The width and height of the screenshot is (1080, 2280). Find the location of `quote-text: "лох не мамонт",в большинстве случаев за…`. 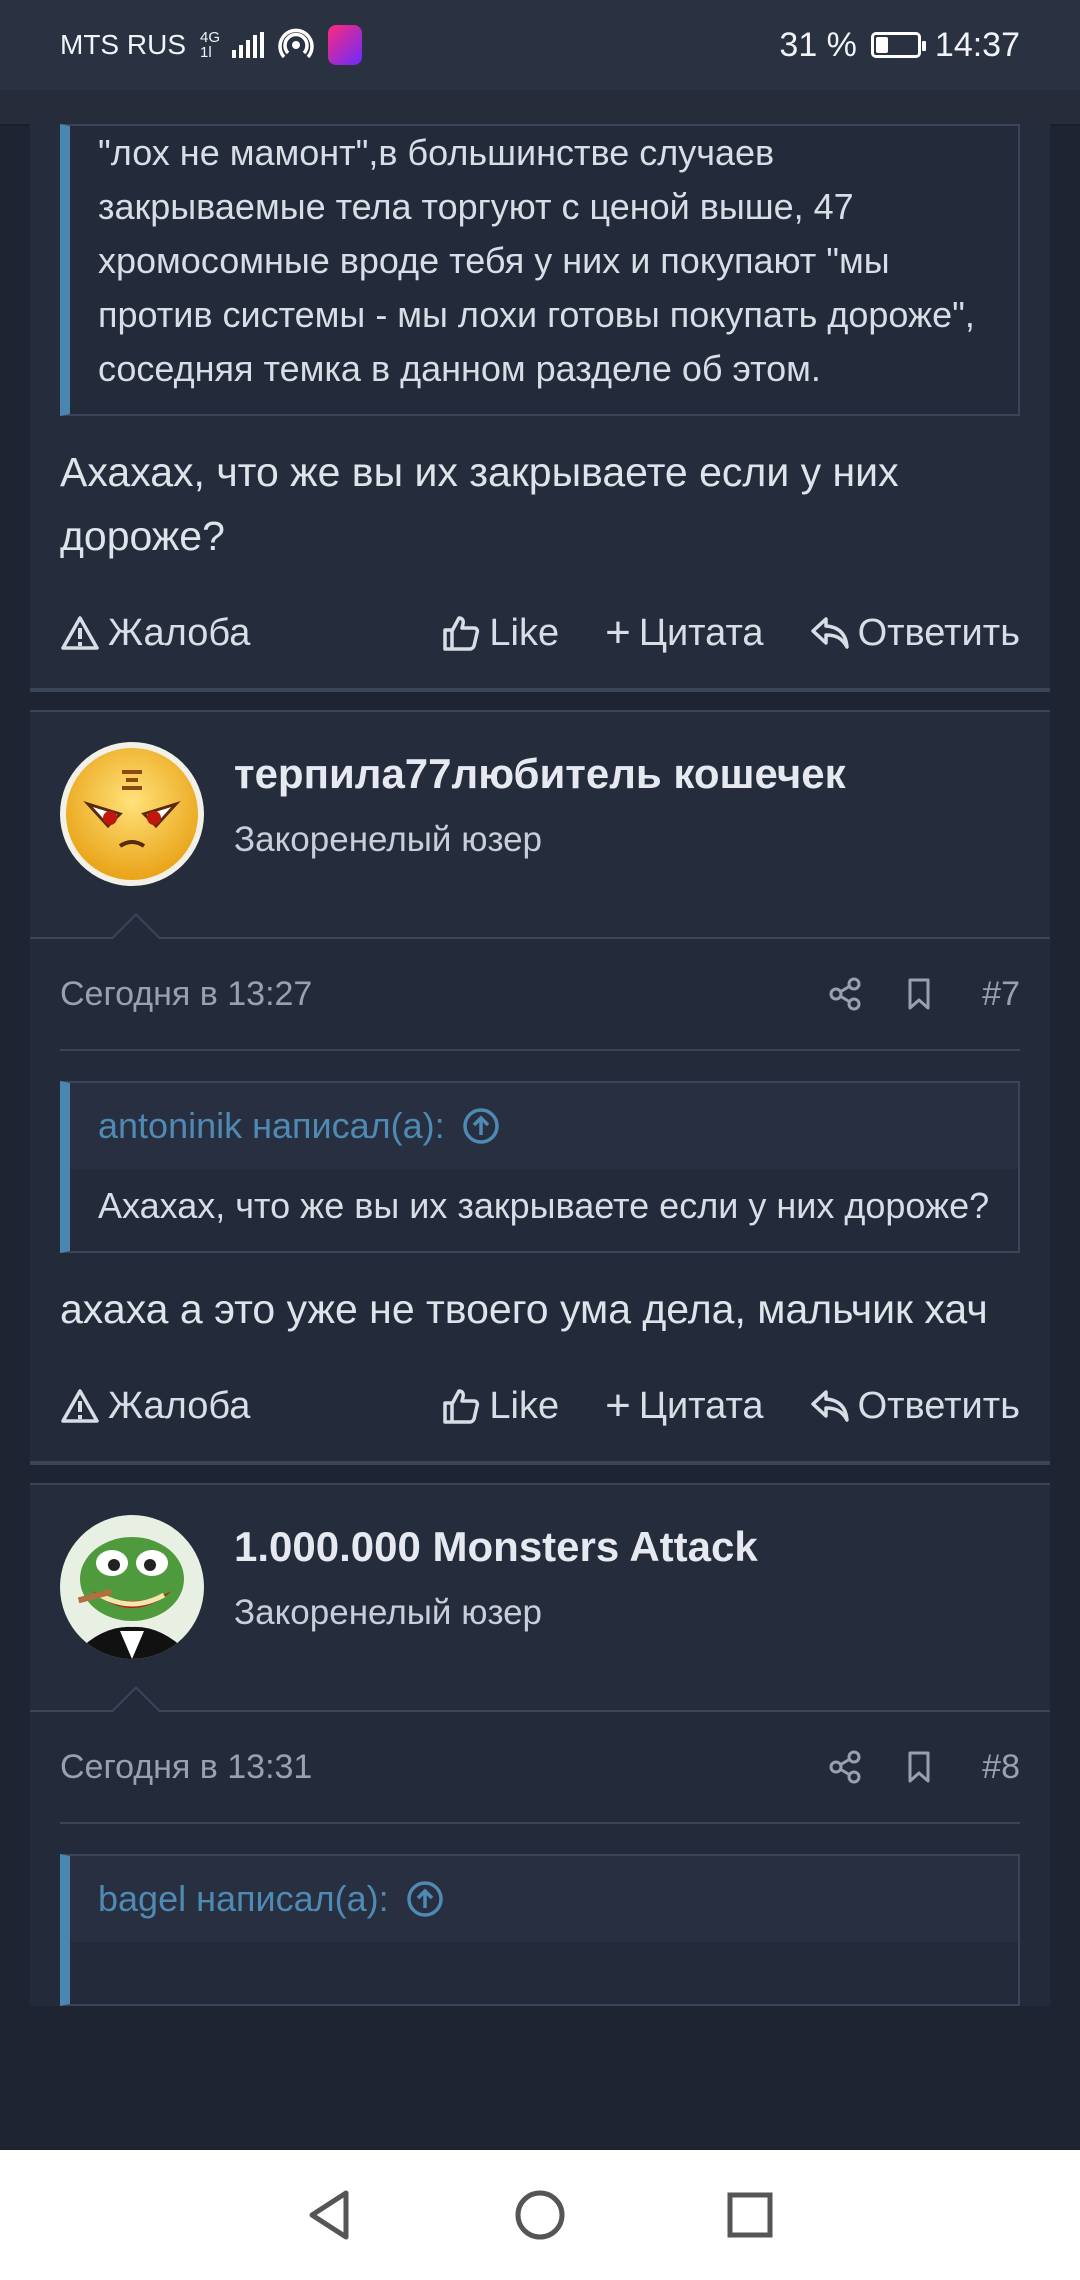

quote-text: "лох не мамонт",в большинстве случаев за… is located at coordinates (536, 260).